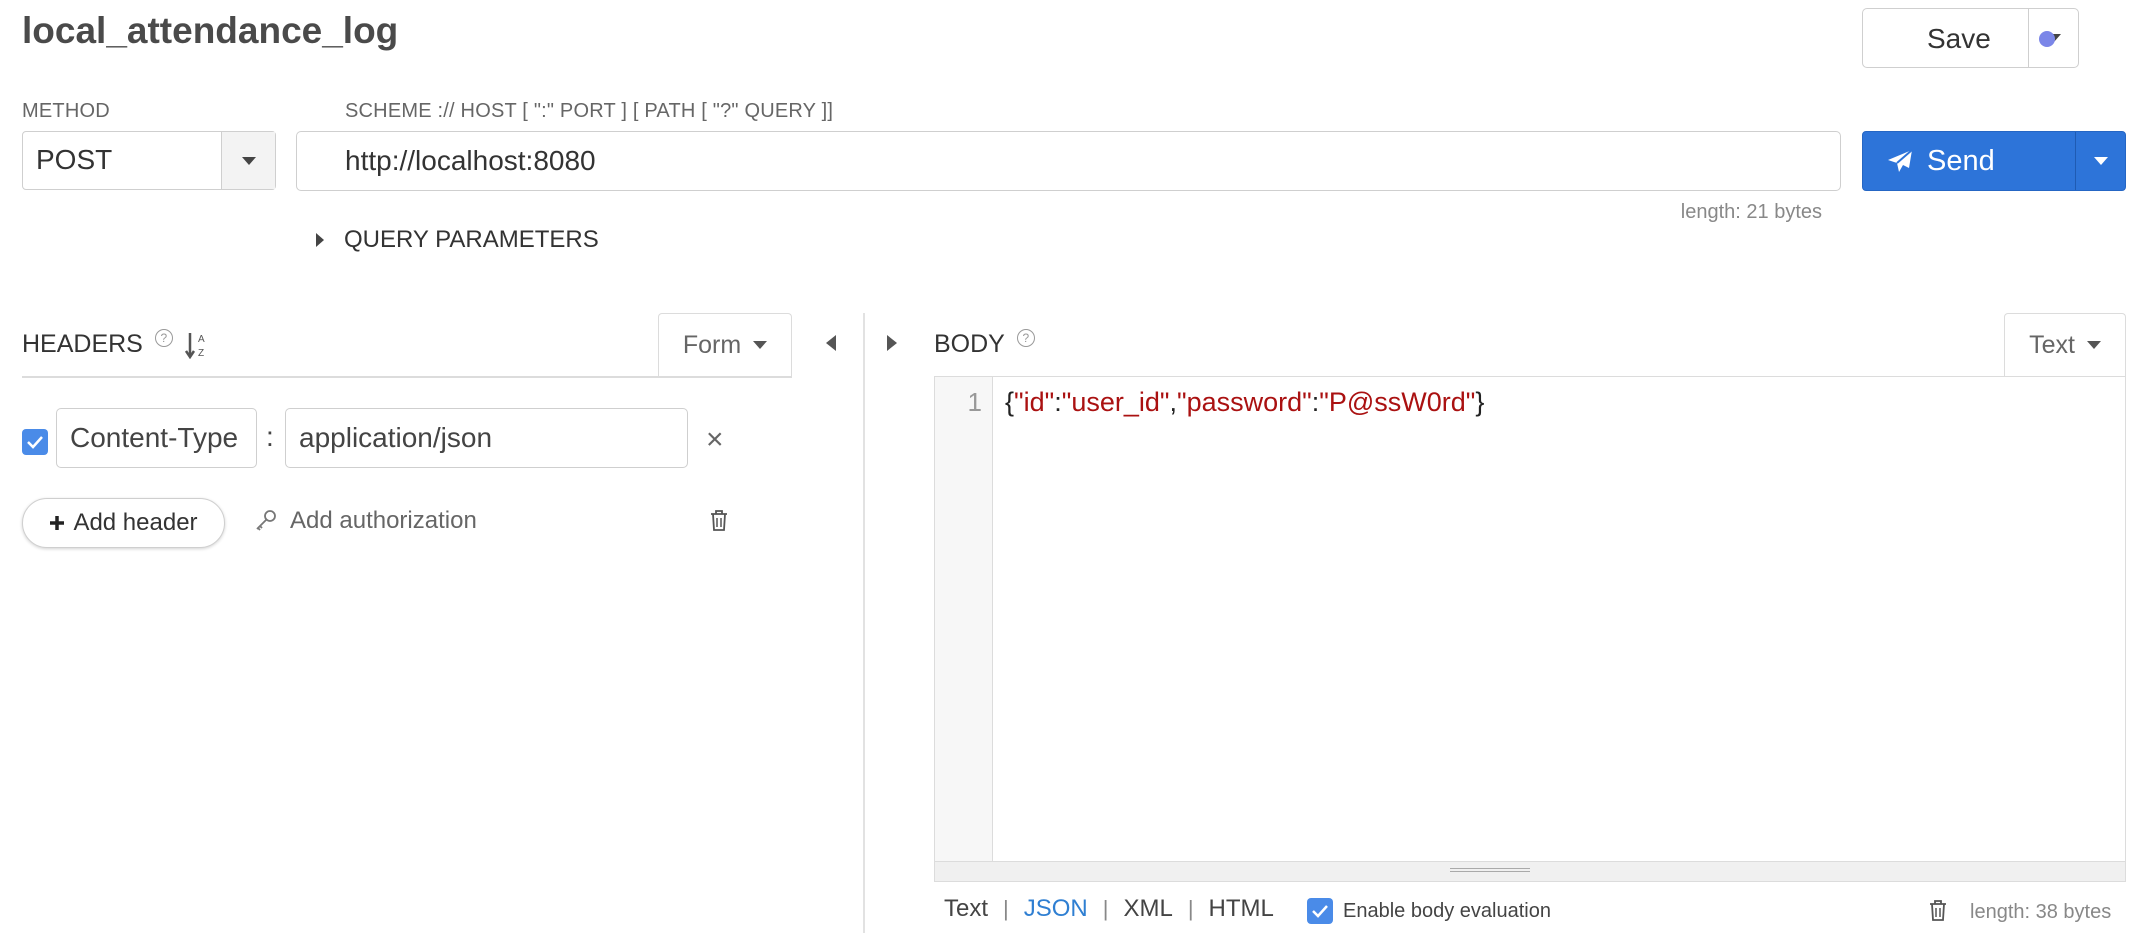 This screenshot has width=2142, height=940. Describe the element at coordinates (1961, 160) in the screenshot. I see `send-label: Send` at that location.